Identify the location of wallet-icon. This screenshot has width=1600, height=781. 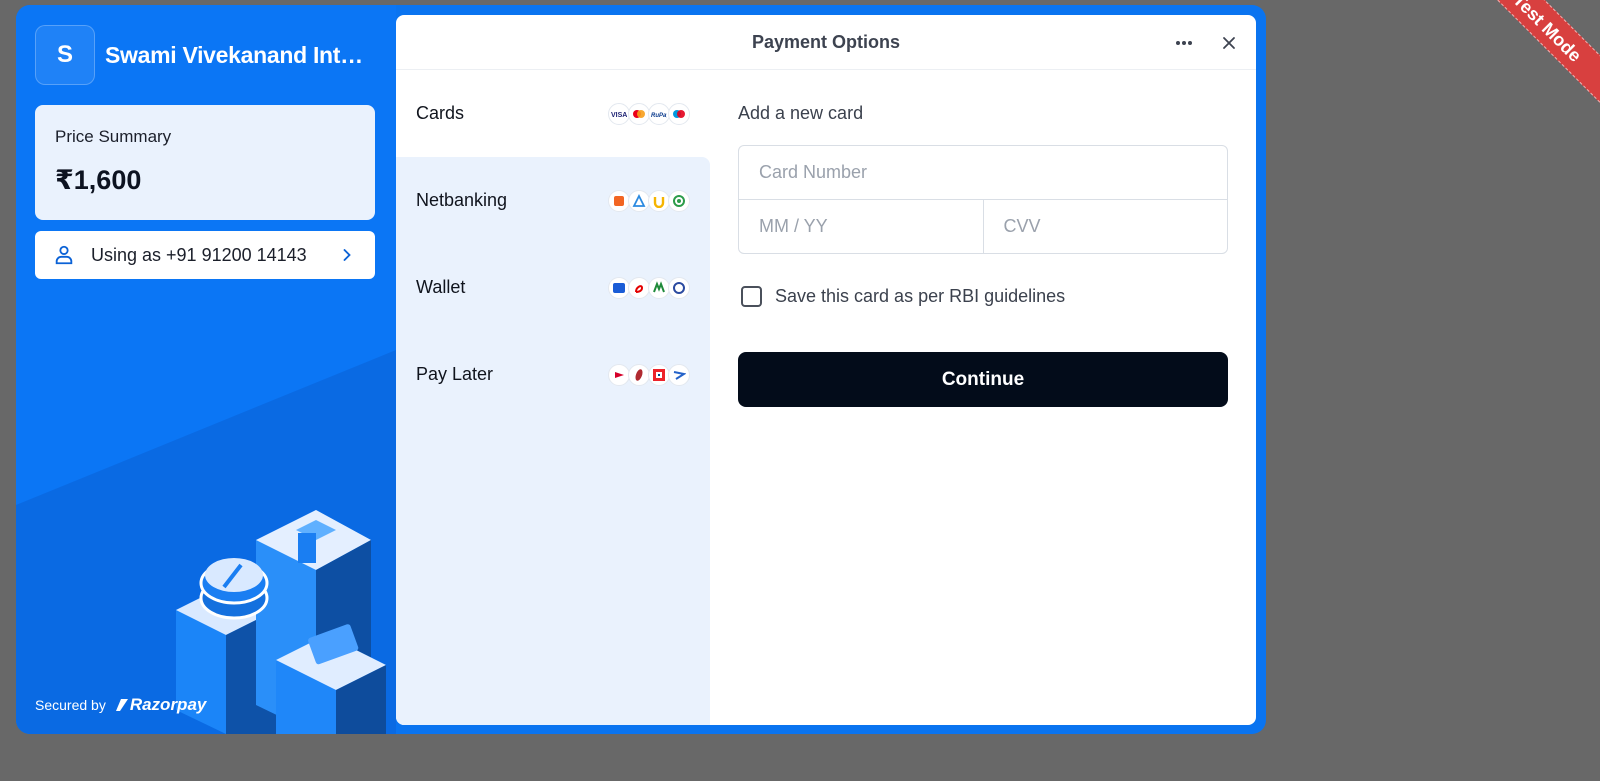
(679, 287).